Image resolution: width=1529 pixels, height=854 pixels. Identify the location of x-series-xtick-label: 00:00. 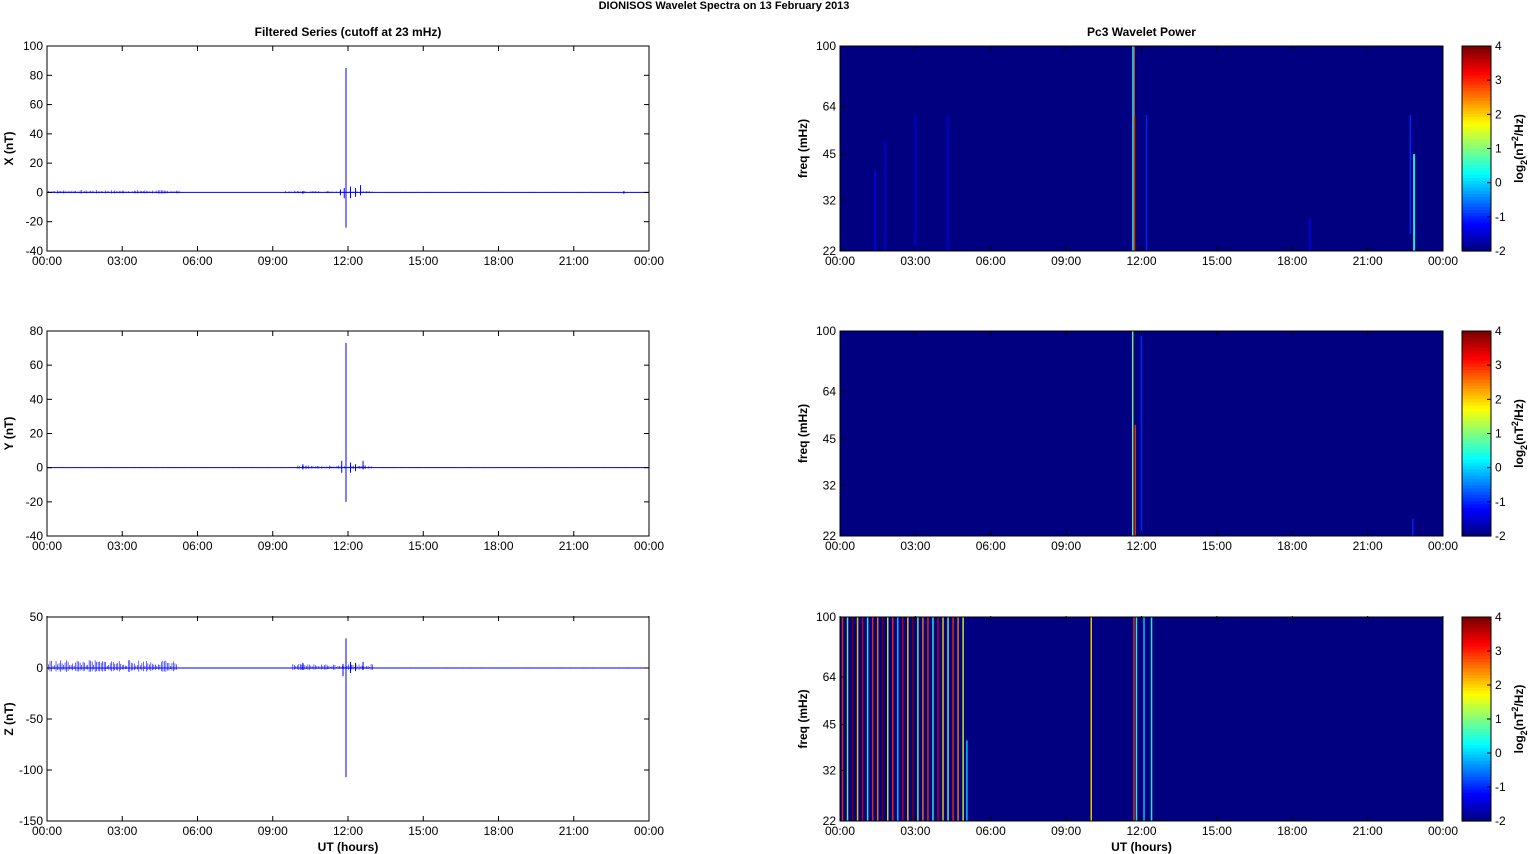
(47, 261).